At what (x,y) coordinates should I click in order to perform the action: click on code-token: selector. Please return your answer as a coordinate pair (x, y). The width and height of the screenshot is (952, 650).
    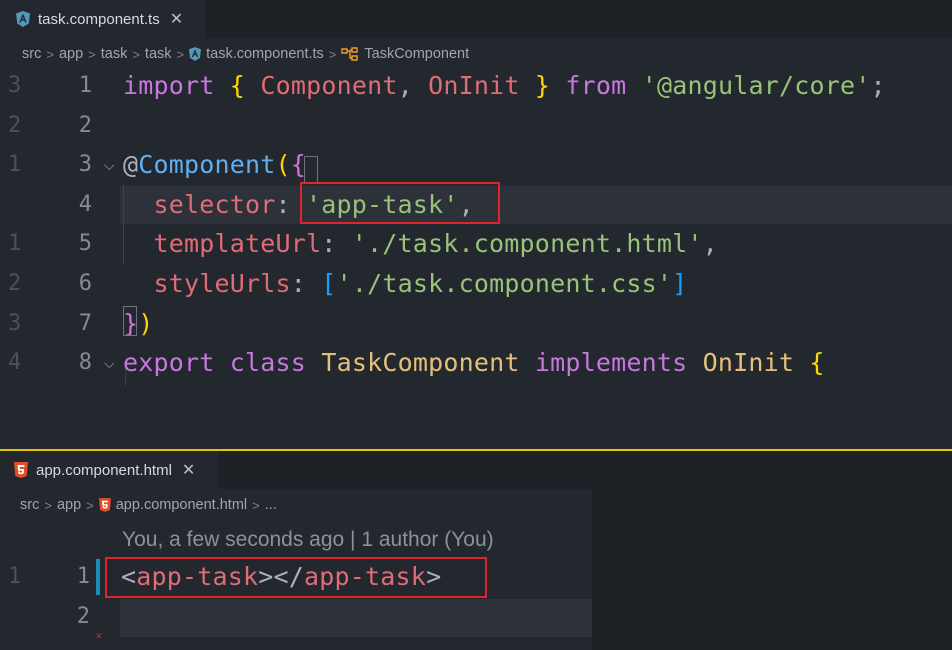
    Looking at the image, I should click on (214, 204).